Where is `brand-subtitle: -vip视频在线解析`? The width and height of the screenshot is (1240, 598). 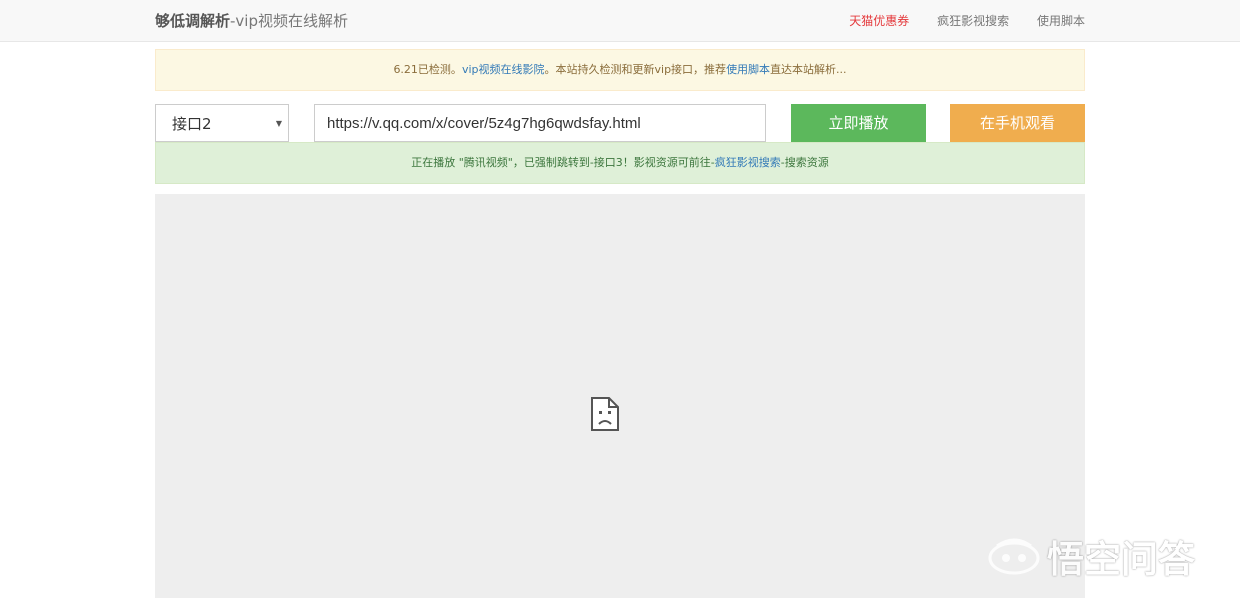
brand-subtitle: -vip视频在线解析 is located at coordinates (289, 21).